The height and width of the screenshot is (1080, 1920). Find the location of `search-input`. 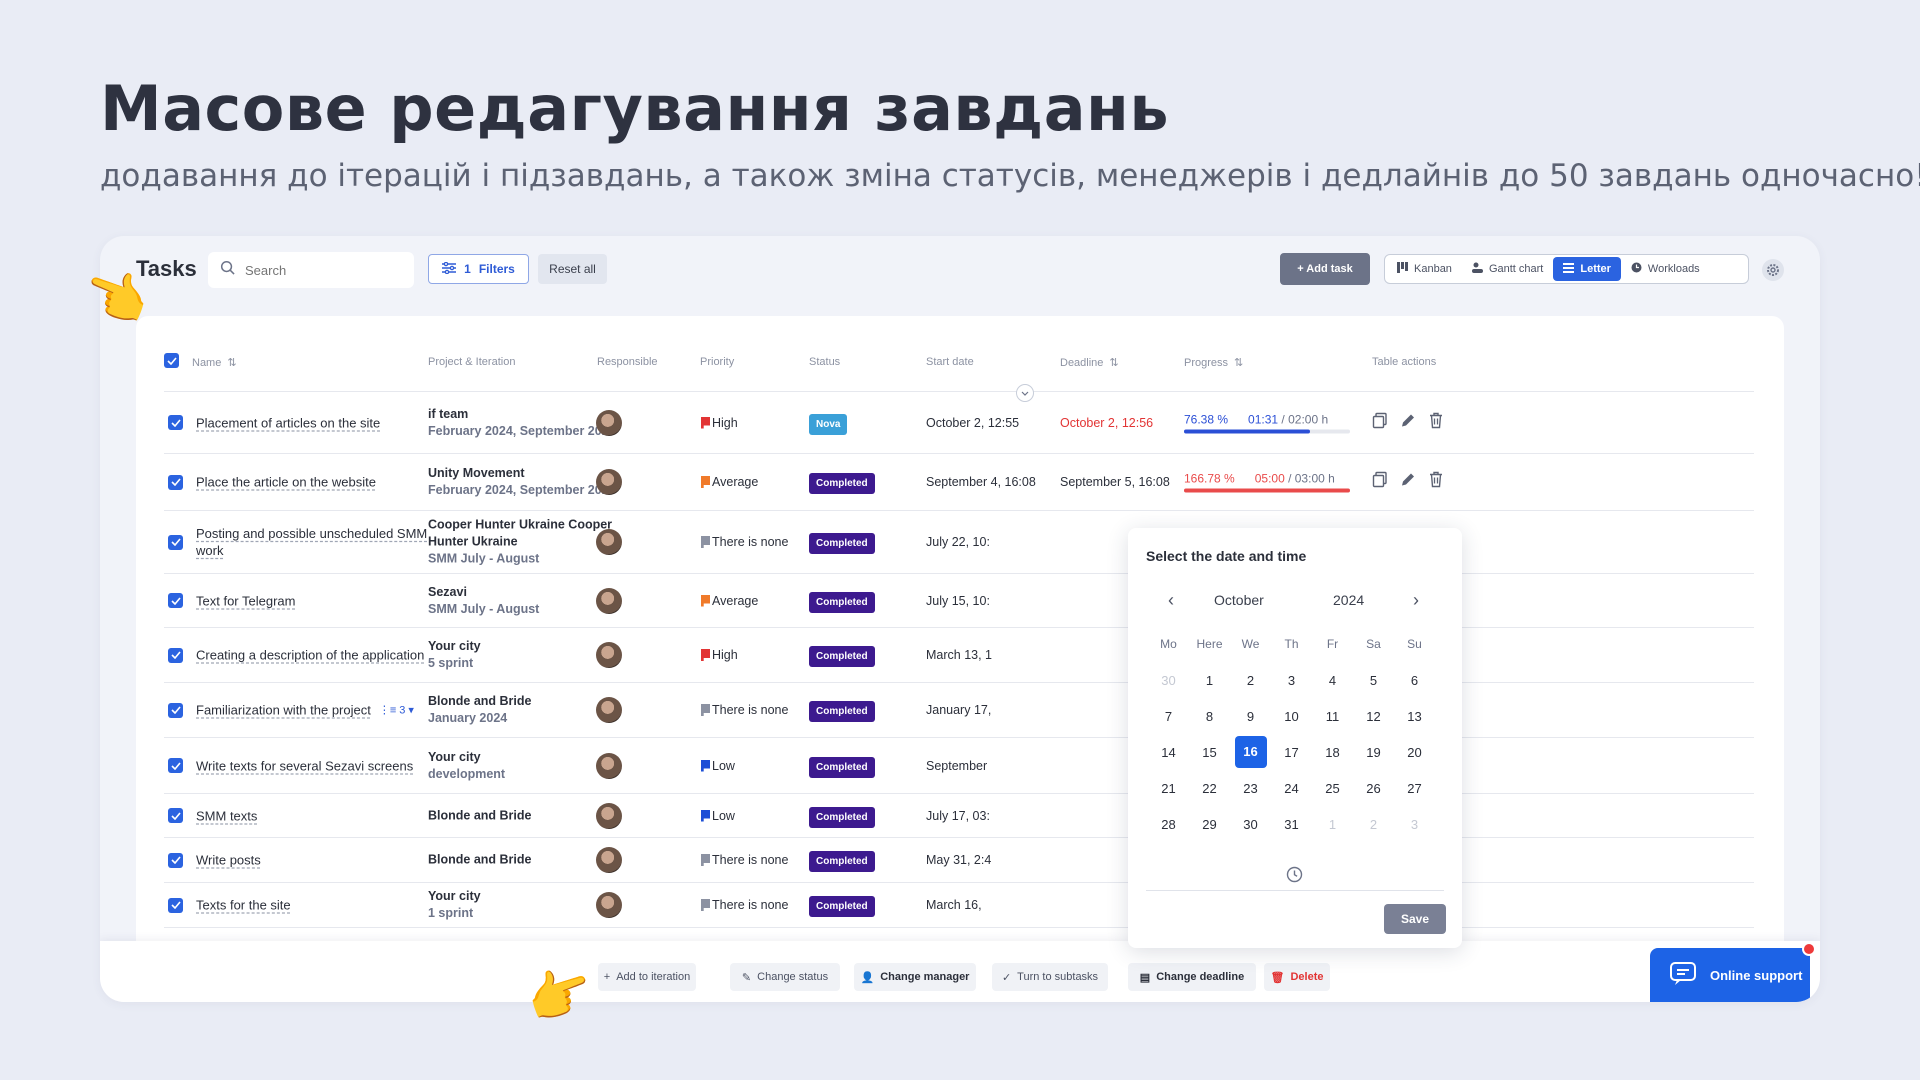

search-input is located at coordinates (320, 270).